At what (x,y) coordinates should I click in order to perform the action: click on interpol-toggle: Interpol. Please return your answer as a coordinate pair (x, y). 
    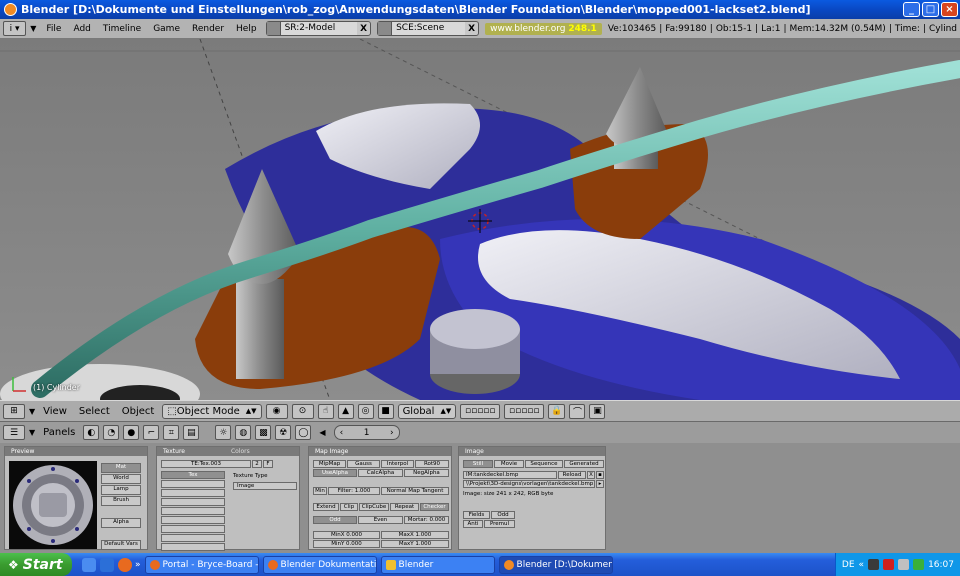
    Looking at the image, I should click on (397, 464).